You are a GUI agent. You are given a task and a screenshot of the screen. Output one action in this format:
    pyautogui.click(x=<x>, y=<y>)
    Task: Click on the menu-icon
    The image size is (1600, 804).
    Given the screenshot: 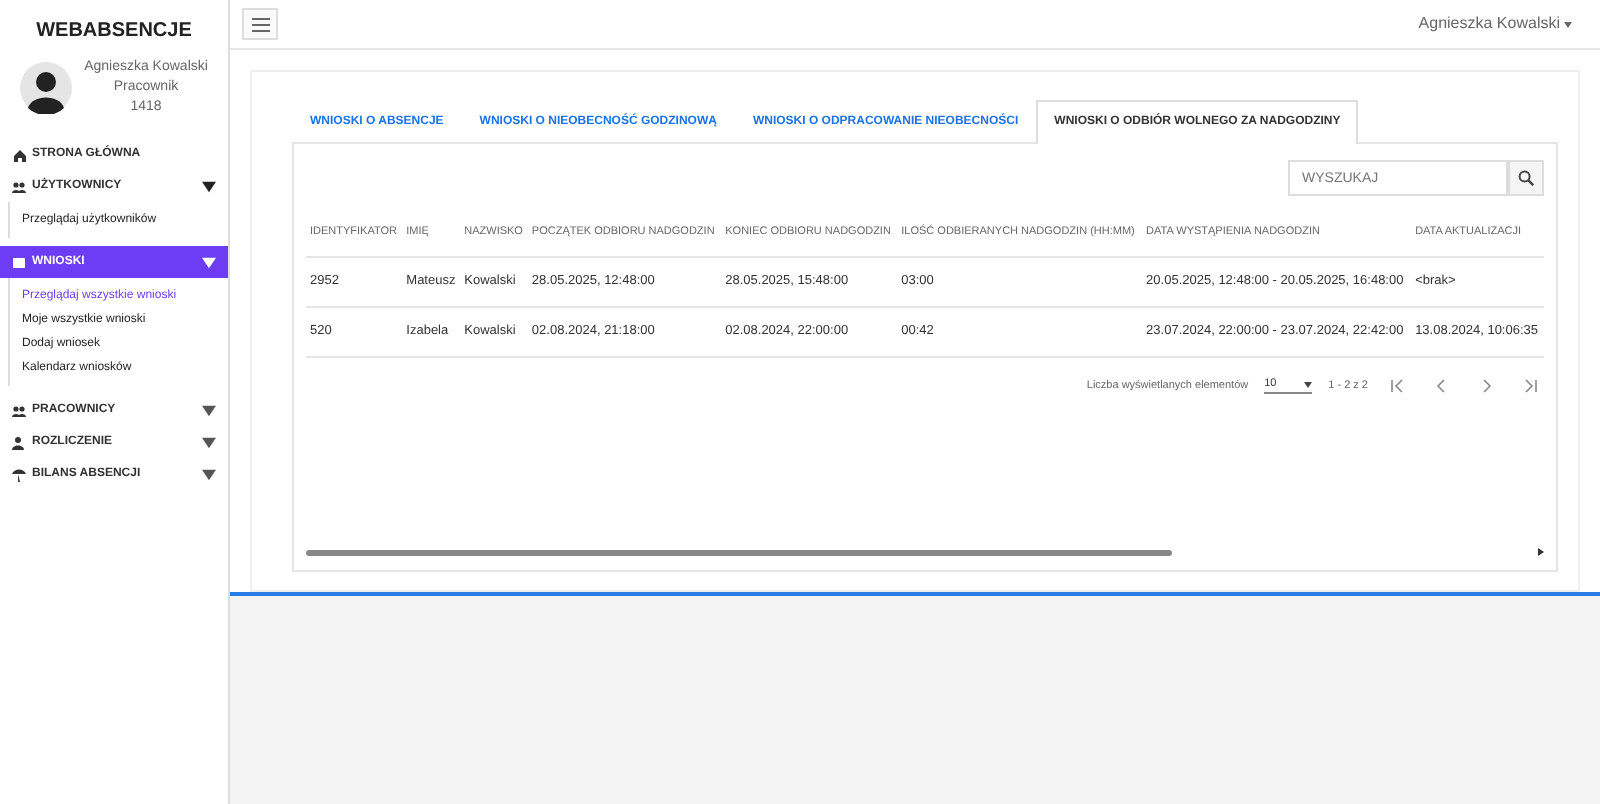 What is the action you would take?
    pyautogui.click(x=260, y=24)
    